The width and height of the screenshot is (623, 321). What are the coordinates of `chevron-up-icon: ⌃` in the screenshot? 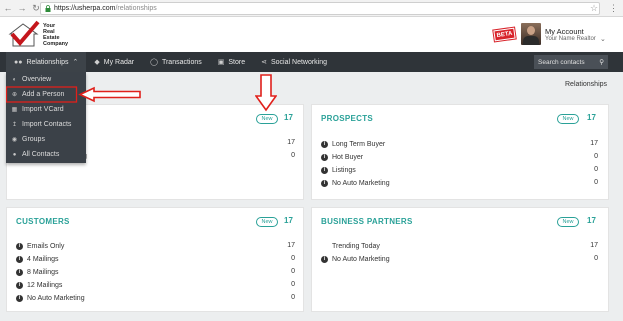 It's located at (75, 62).